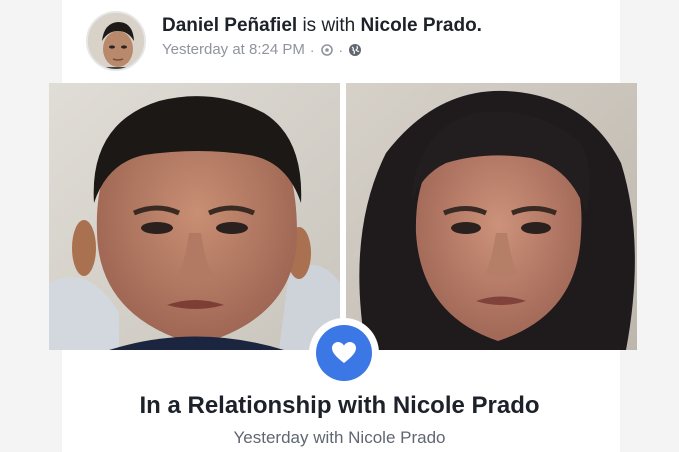 Image resolution: width=679 pixels, height=452 pixels. What do you see at coordinates (339, 437) in the screenshot?
I see `life-event-subtitle: Yesterday with Nicole Prado` at bounding box center [339, 437].